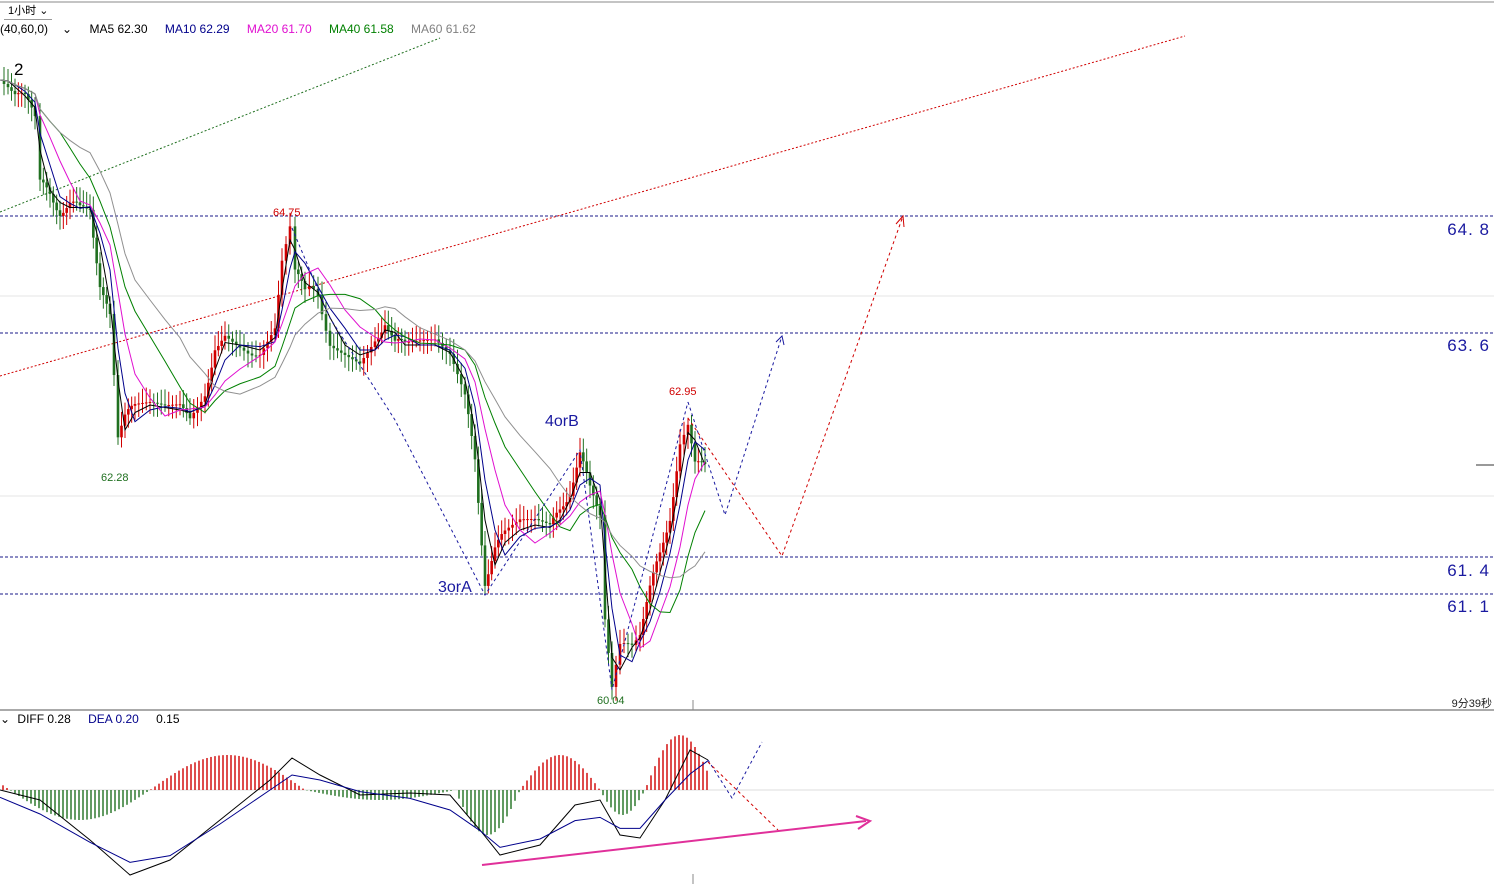 The image size is (1494, 884). I want to click on wave-label-4orB: 4orB, so click(562, 421).